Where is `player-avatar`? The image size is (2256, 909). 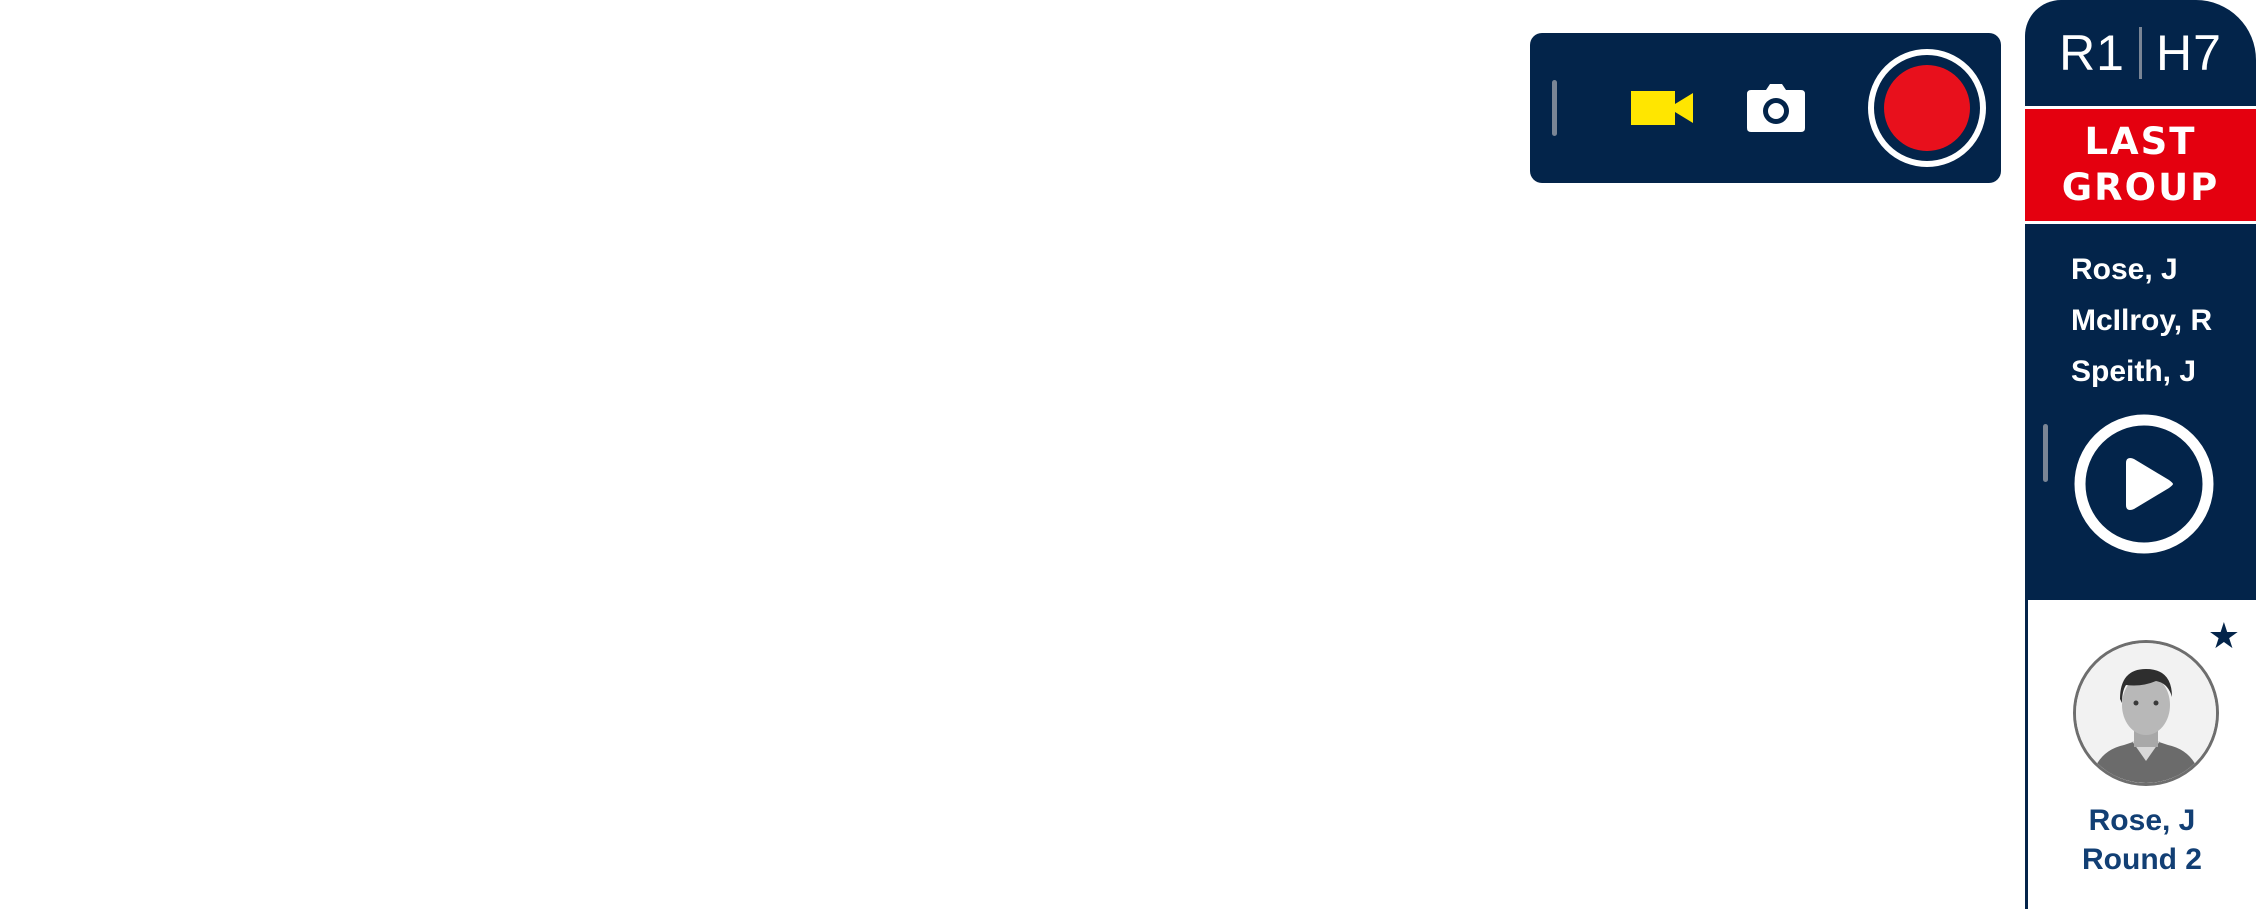
player-avatar is located at coordinates (2146, 713).